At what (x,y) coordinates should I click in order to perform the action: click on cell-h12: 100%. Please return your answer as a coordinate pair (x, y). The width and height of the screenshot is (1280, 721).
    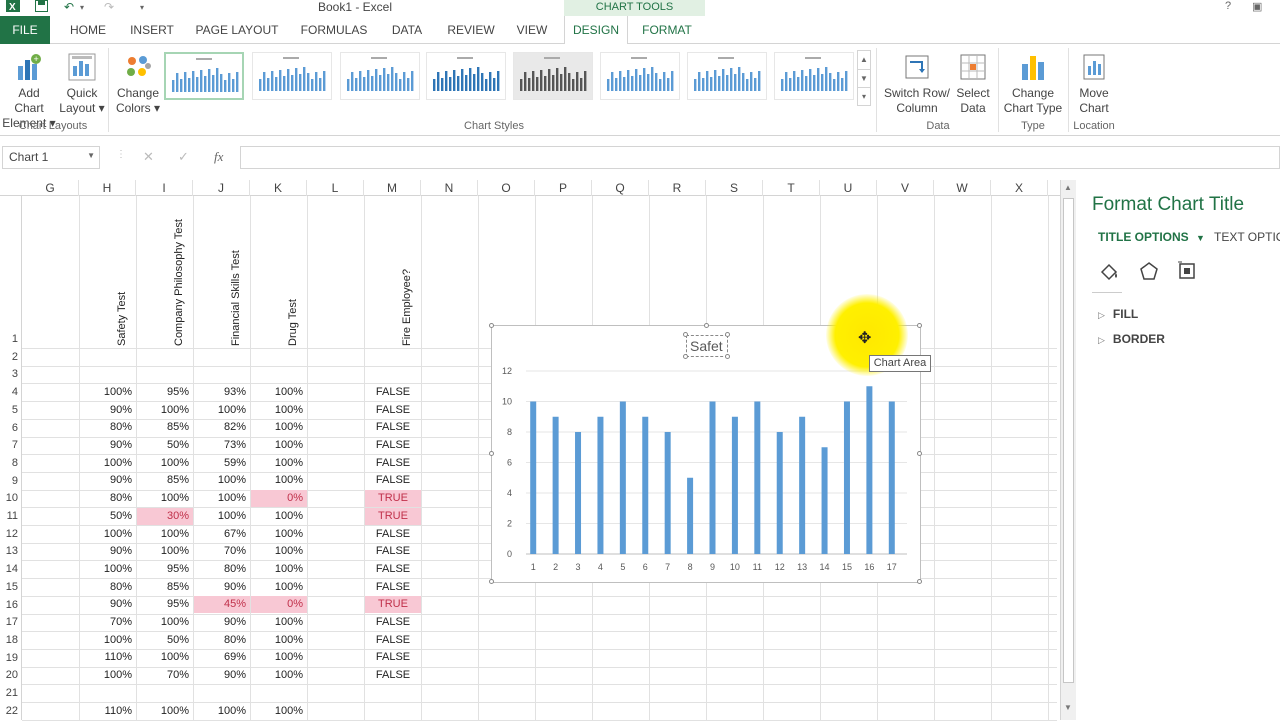
    Looking at the image, I should click on (108, 534).